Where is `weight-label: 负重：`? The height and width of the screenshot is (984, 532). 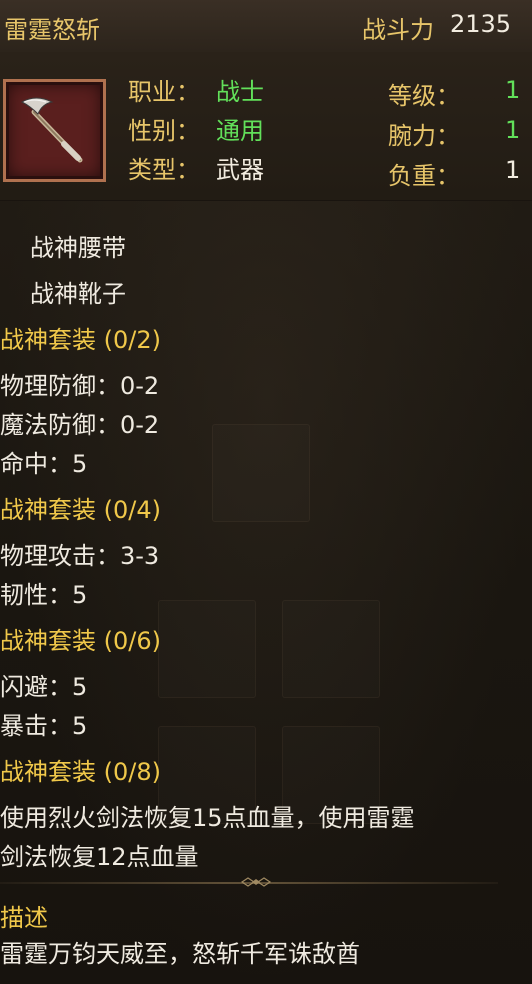 weight-label: 负重： is located at coordinates (424, 176).